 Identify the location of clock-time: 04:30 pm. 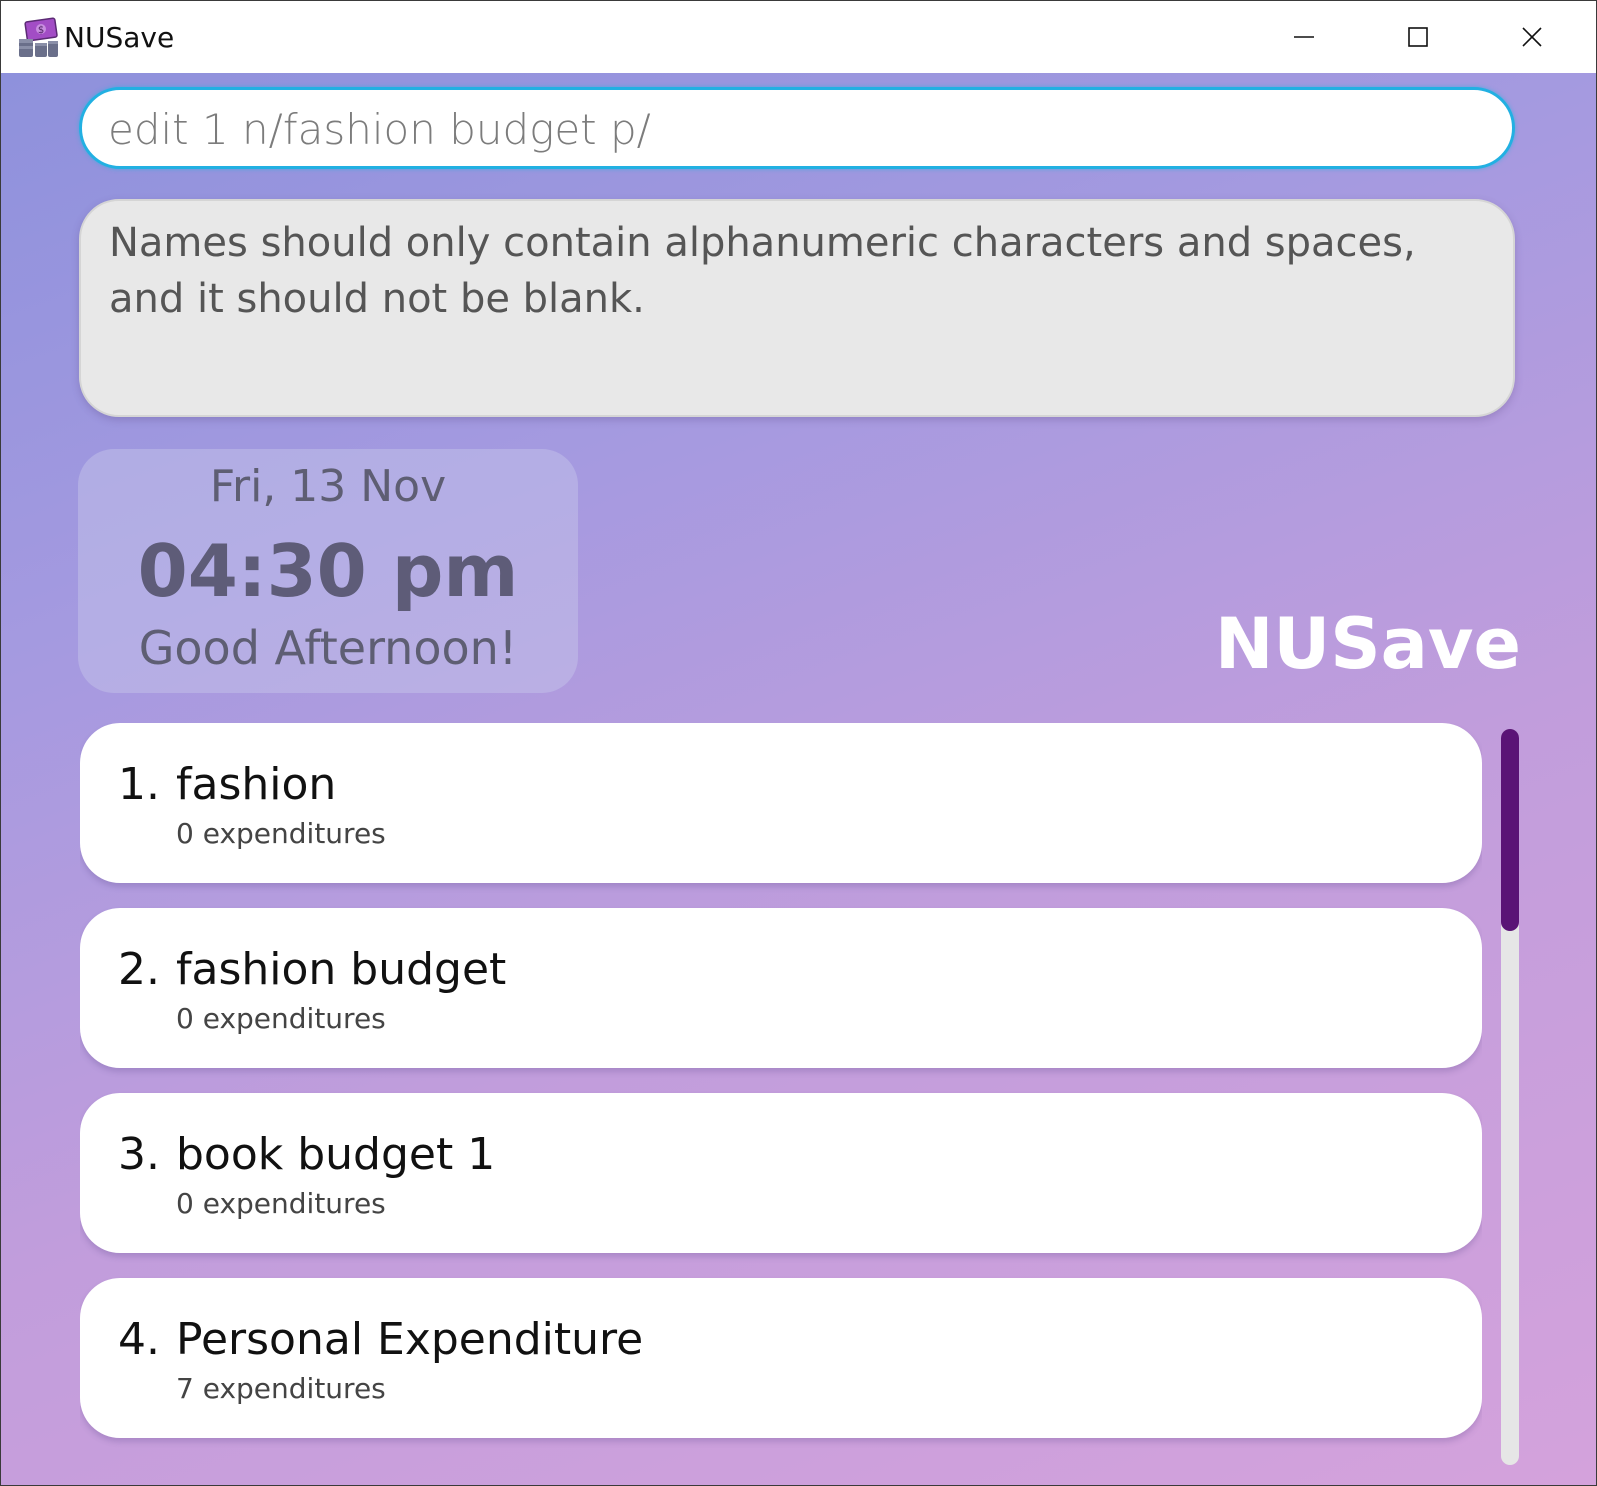
(328, 571).